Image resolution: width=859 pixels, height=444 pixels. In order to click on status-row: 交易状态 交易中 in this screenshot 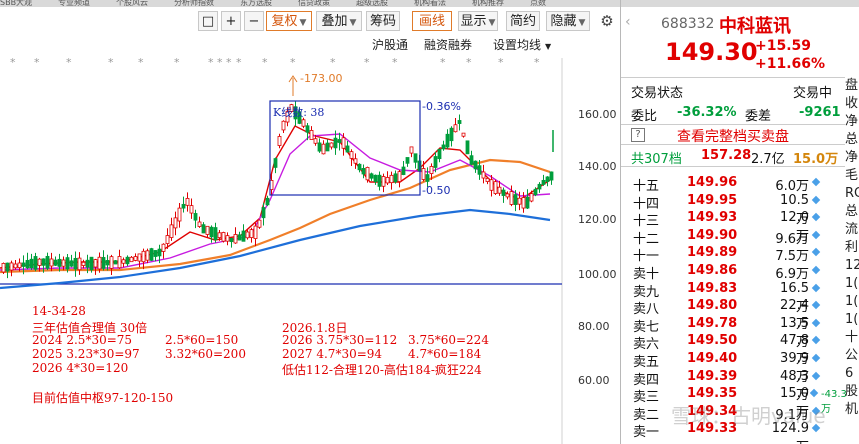, I will do `click(740, 90)`.